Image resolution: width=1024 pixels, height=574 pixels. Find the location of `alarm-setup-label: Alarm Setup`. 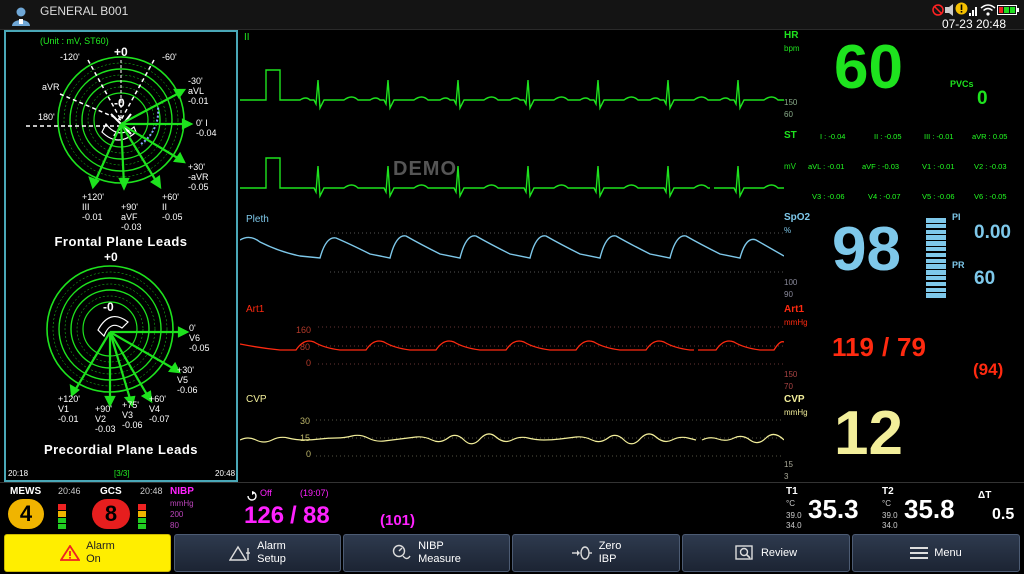

alarm-setup-label: Alarm Setup is located at coordinates (271, 552).